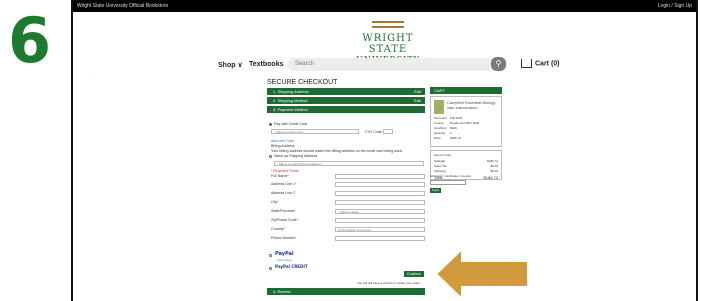 The height and width of the screenshot is (301, 701). Describe the element at coordinates (380, 176) in the screenshot. I see `full-name-input` at that location.